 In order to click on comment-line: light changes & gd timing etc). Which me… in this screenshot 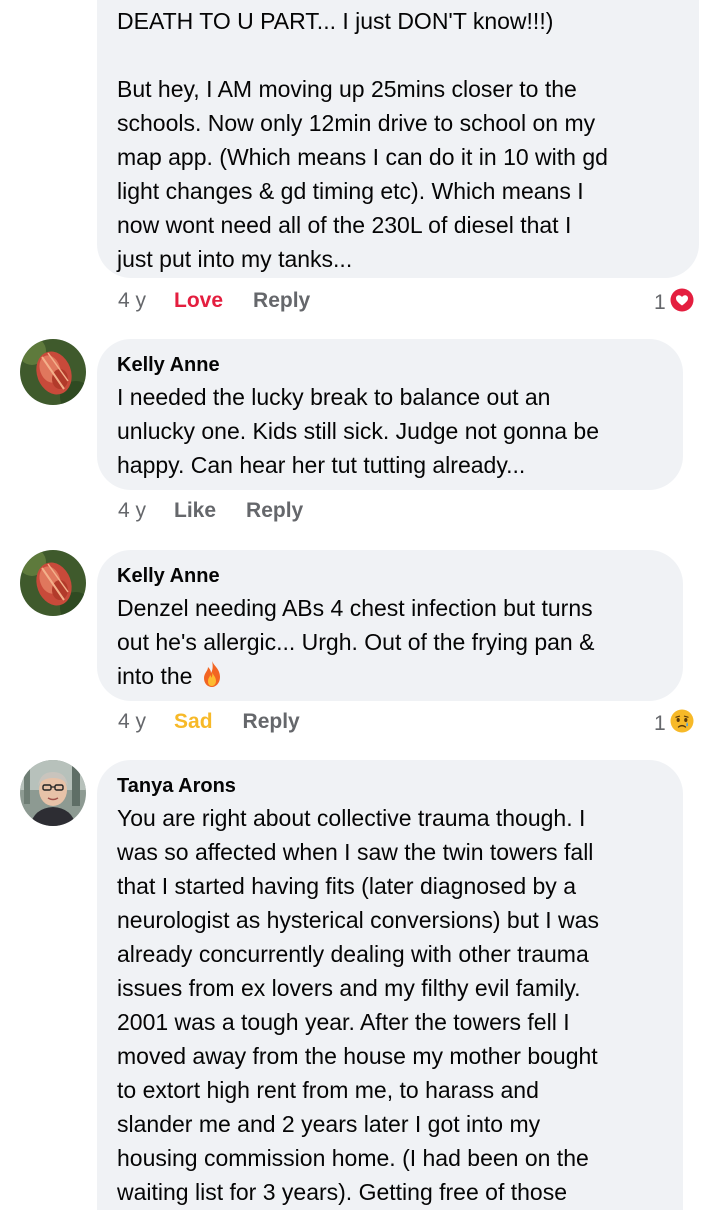, I will do `click(350, 191)`.